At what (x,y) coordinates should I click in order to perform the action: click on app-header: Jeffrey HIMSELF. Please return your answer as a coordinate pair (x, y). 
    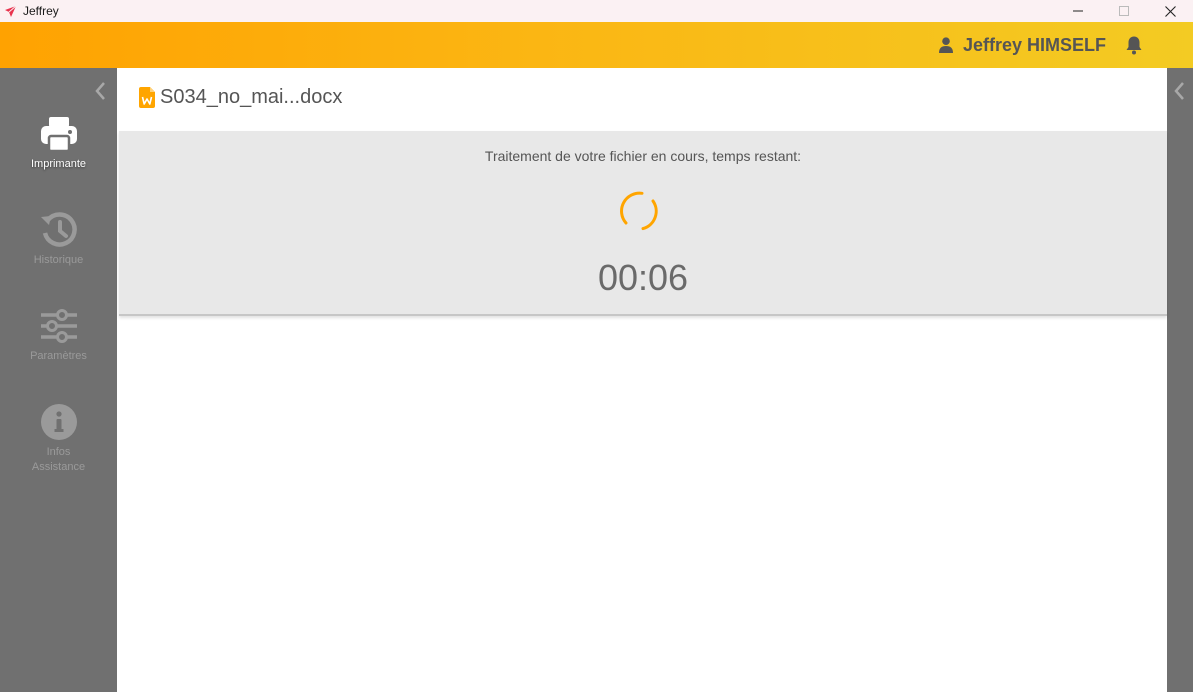
    Looking at the image, I should click on (596, 45).